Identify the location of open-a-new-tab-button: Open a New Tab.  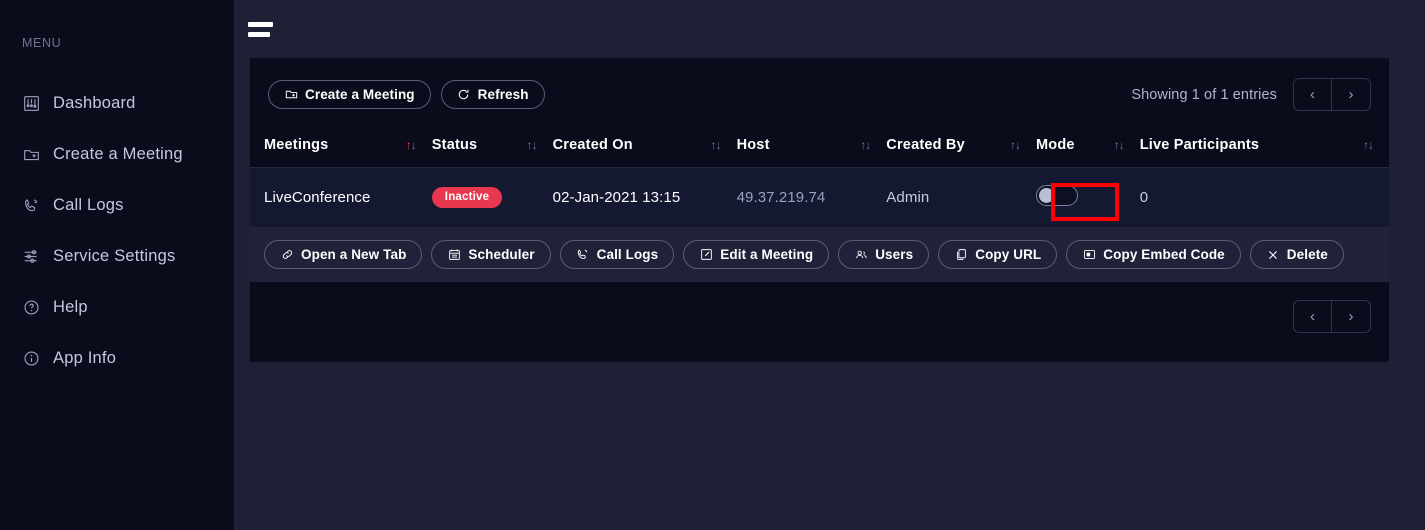
(343, 254).